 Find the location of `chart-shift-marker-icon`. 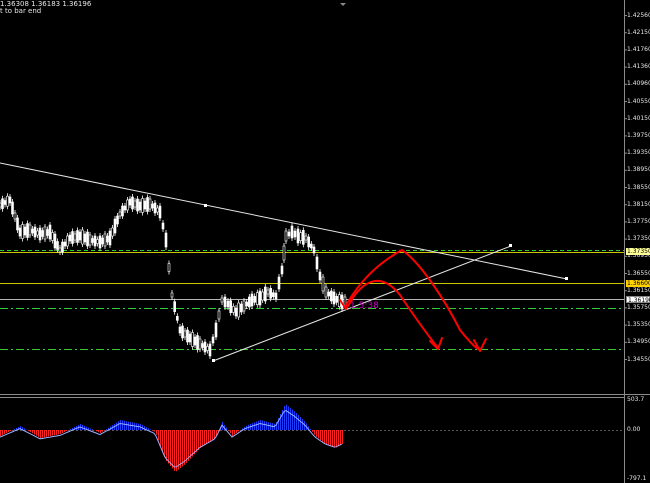

chart-shift-marker-icon is located at coordinates (343, 4).